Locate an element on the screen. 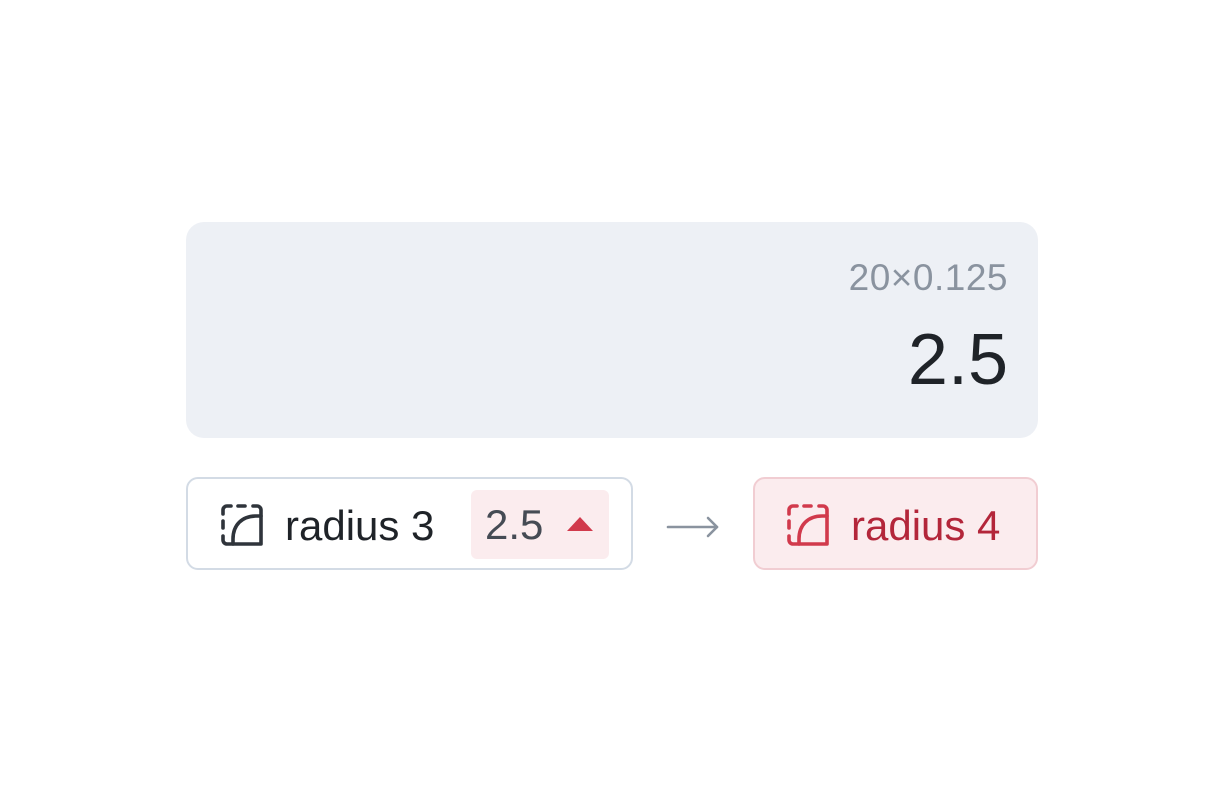 The height and width of the screenshot is (810, 1224). token-mapping-row: radius 3 2.5 radius 4 is located at coordinates (612, 523).